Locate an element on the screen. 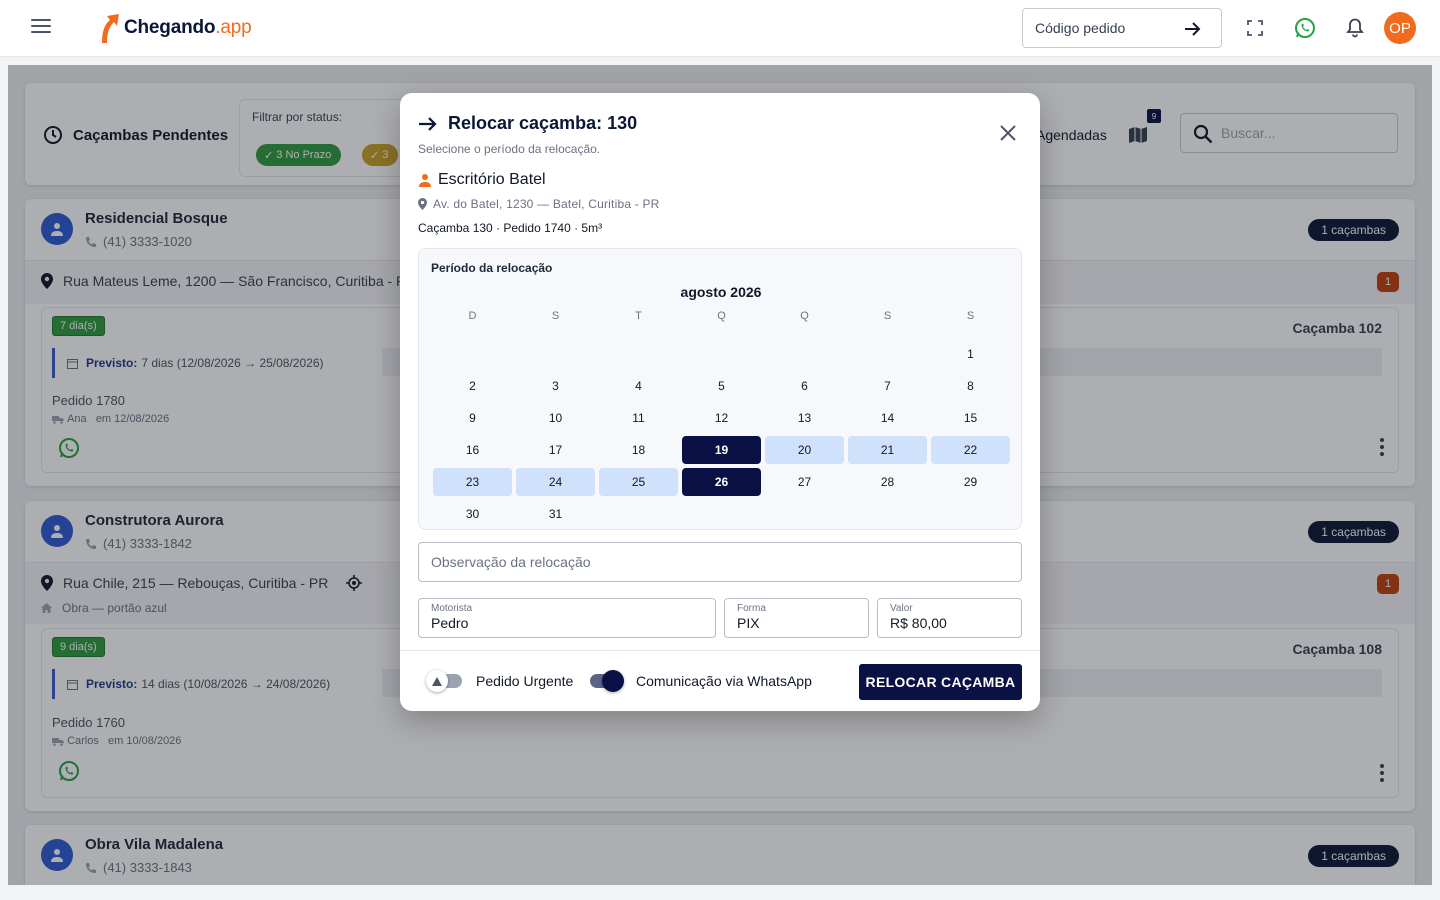 This screenshot has width=1440, height=900. calendar-day-13: 13 is located at coordinates (804, 418).